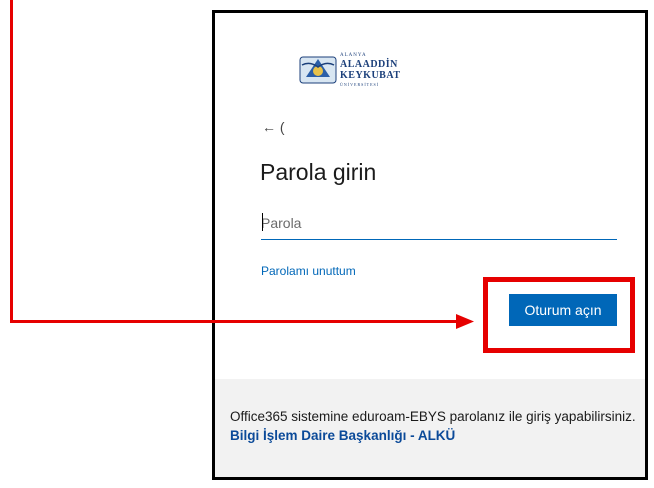 The height and width of the screenshot is (488, 654). Describe the element at coordinates (262, 222) in the screenshot. I see `text-caret` at that location.